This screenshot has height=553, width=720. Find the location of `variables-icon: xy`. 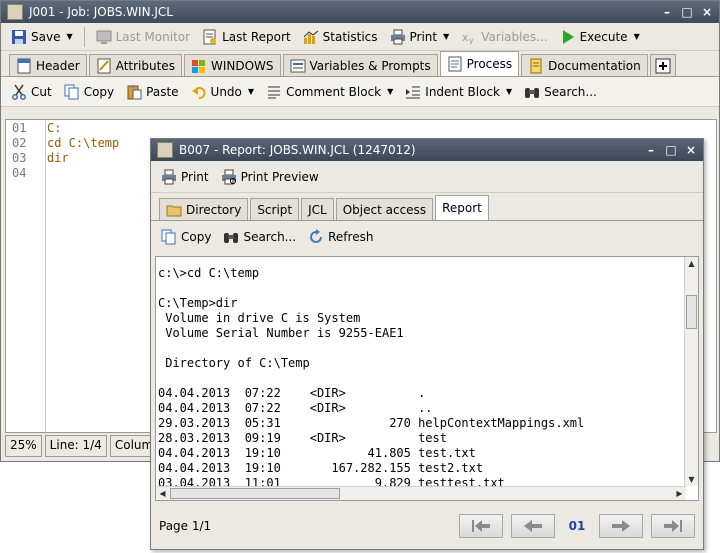

variables-icon: xy is located at coordinates (468, 38).